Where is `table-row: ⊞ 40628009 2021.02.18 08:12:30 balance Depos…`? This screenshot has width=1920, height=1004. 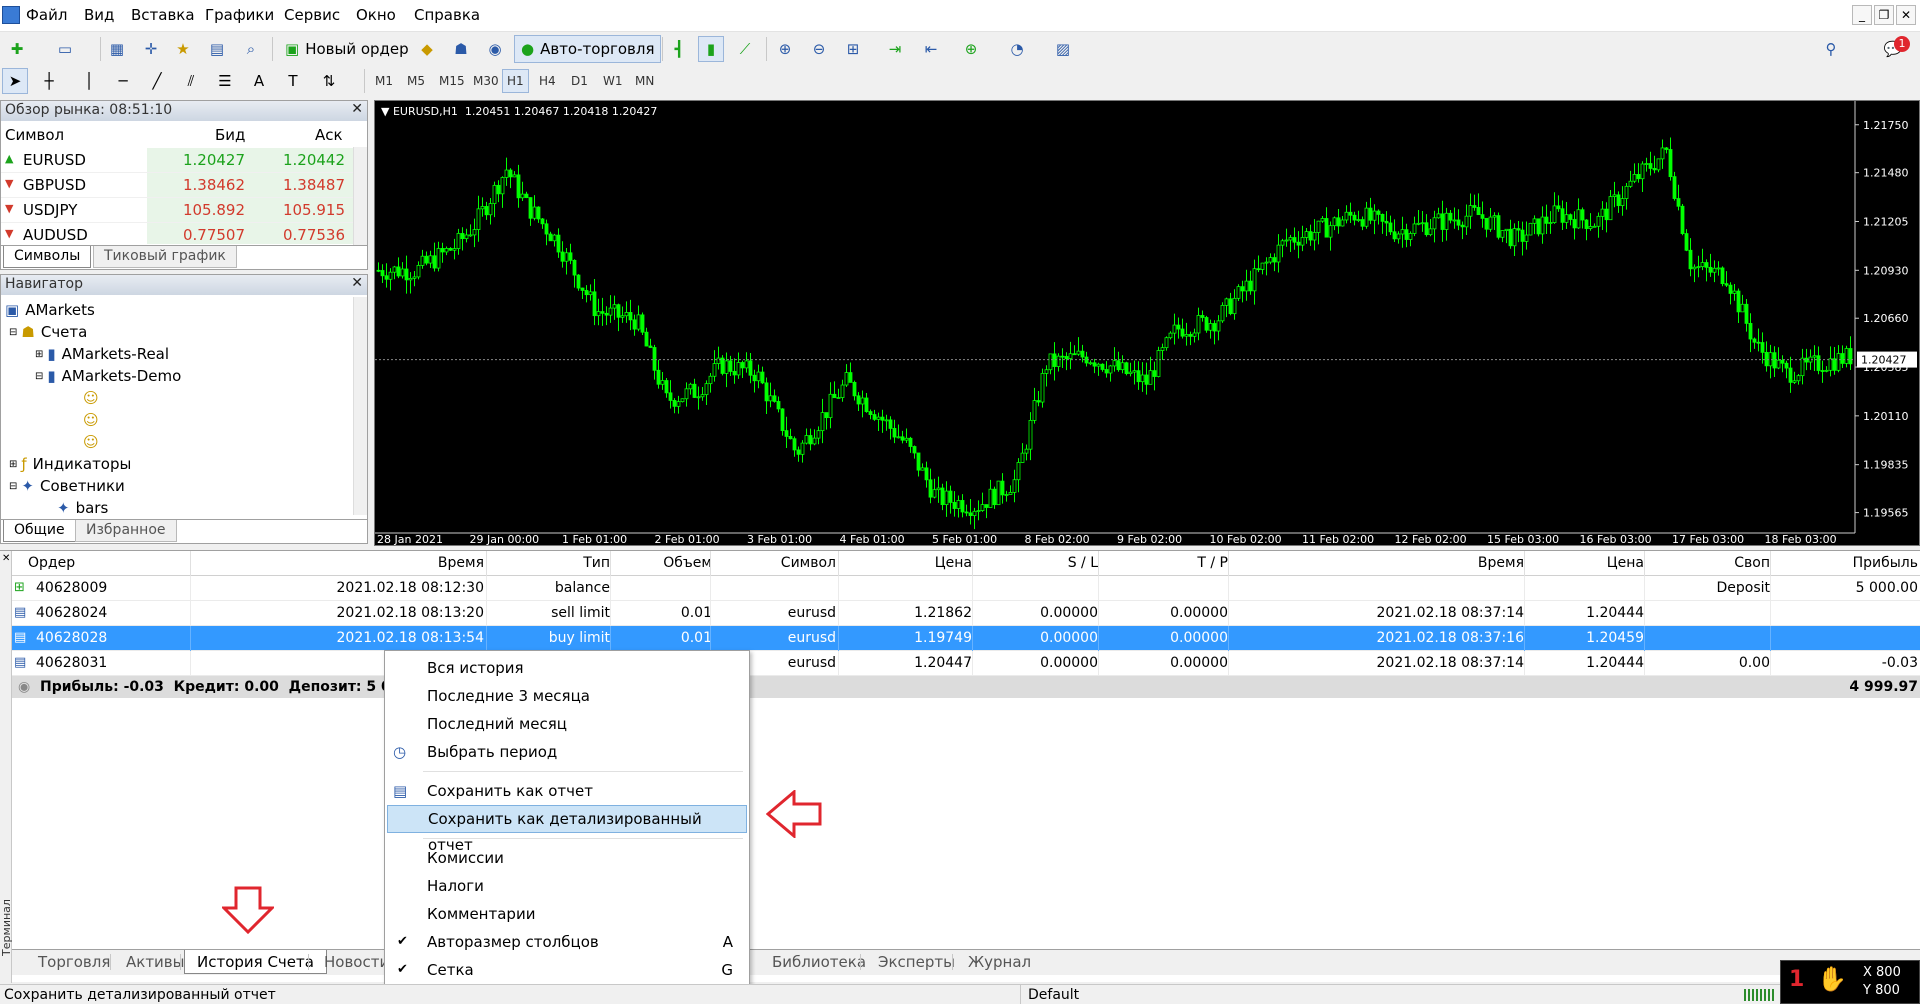
table-row: ⊞ 40628009 2021.02.18 08:12:30 balance Depos… is located at coordinates (966, 588).